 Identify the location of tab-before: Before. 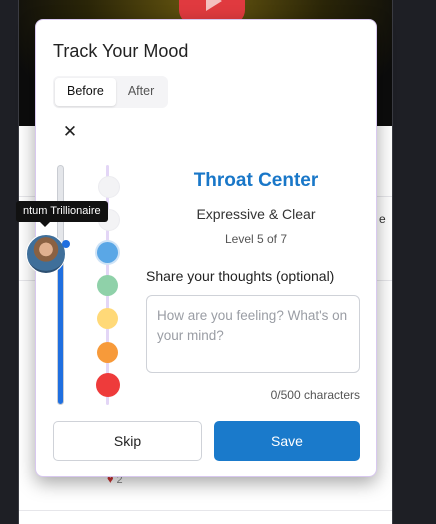
(85, 92).